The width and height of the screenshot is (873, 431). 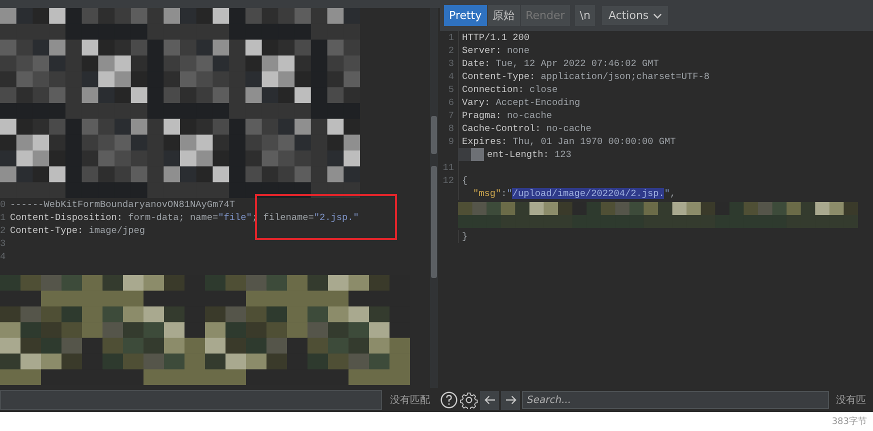 What do you see at coordinates (527, 128) in the screenshot?
I see `code-line: Cache-Control: no-cache` at bounding box center [527, 128].